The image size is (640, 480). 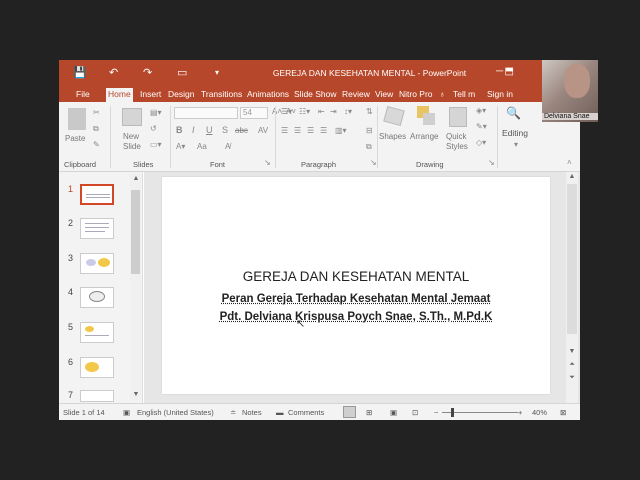 I want to click on tab-view: View, so click(x=384, y=95).